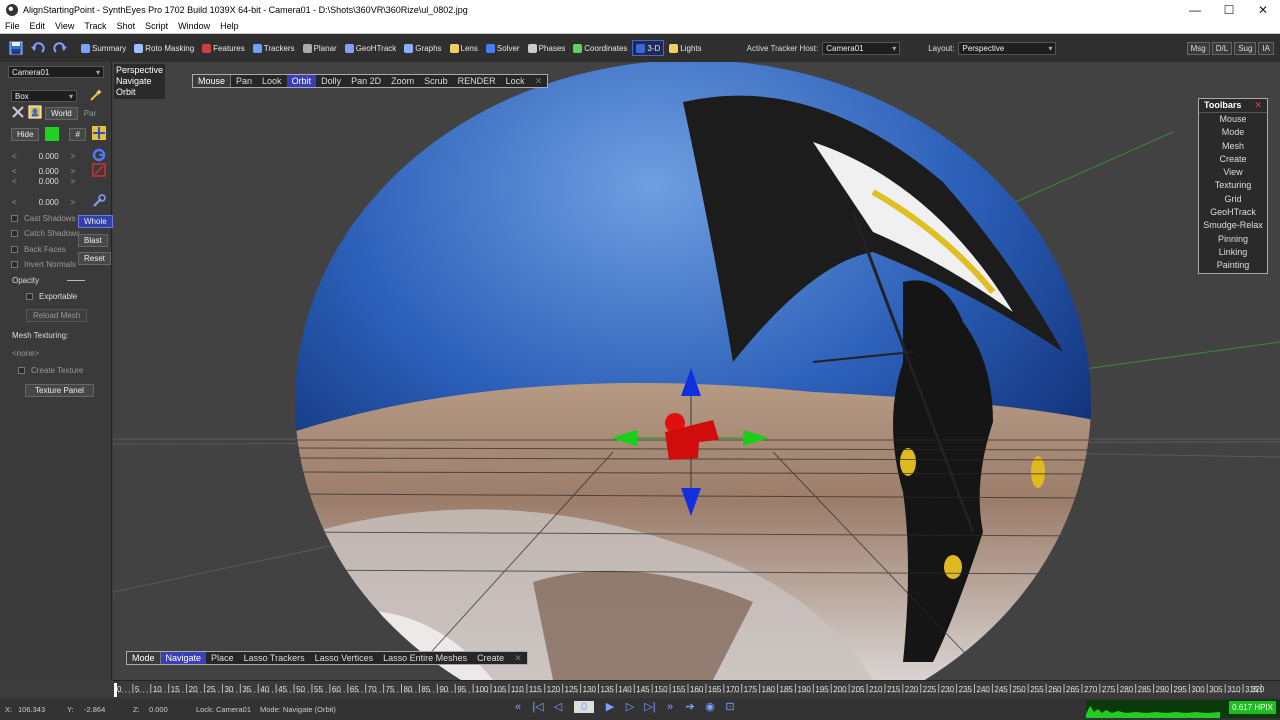 The width and height of the screenshot is (1280, 720). Describe the element at coordinates (331, 81) in the screenshot. I see `mouse-dolly-button: Dolly` at that location.